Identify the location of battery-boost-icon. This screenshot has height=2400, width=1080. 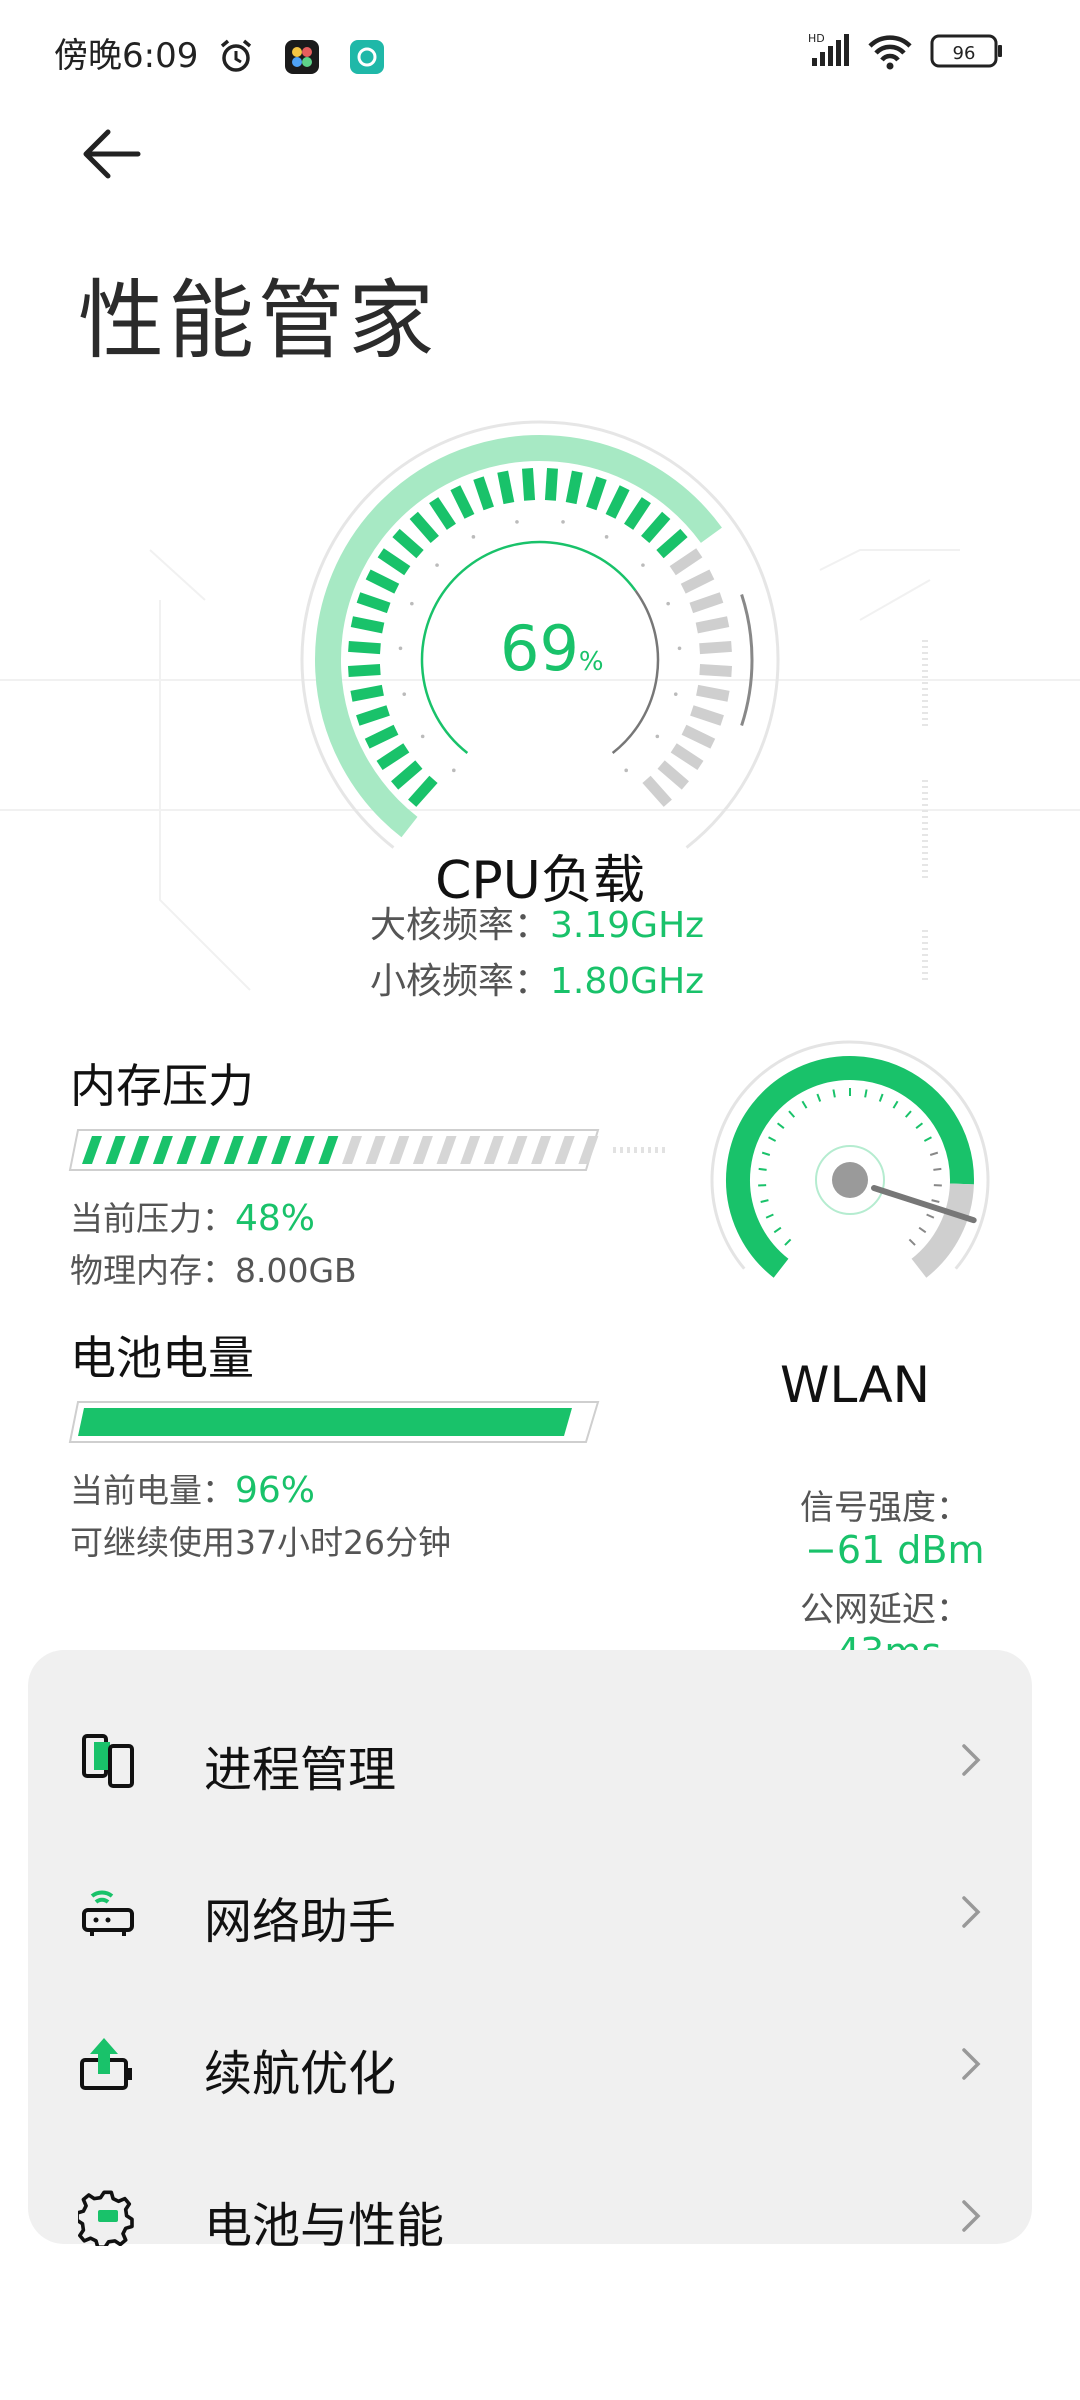
(106, 2064).